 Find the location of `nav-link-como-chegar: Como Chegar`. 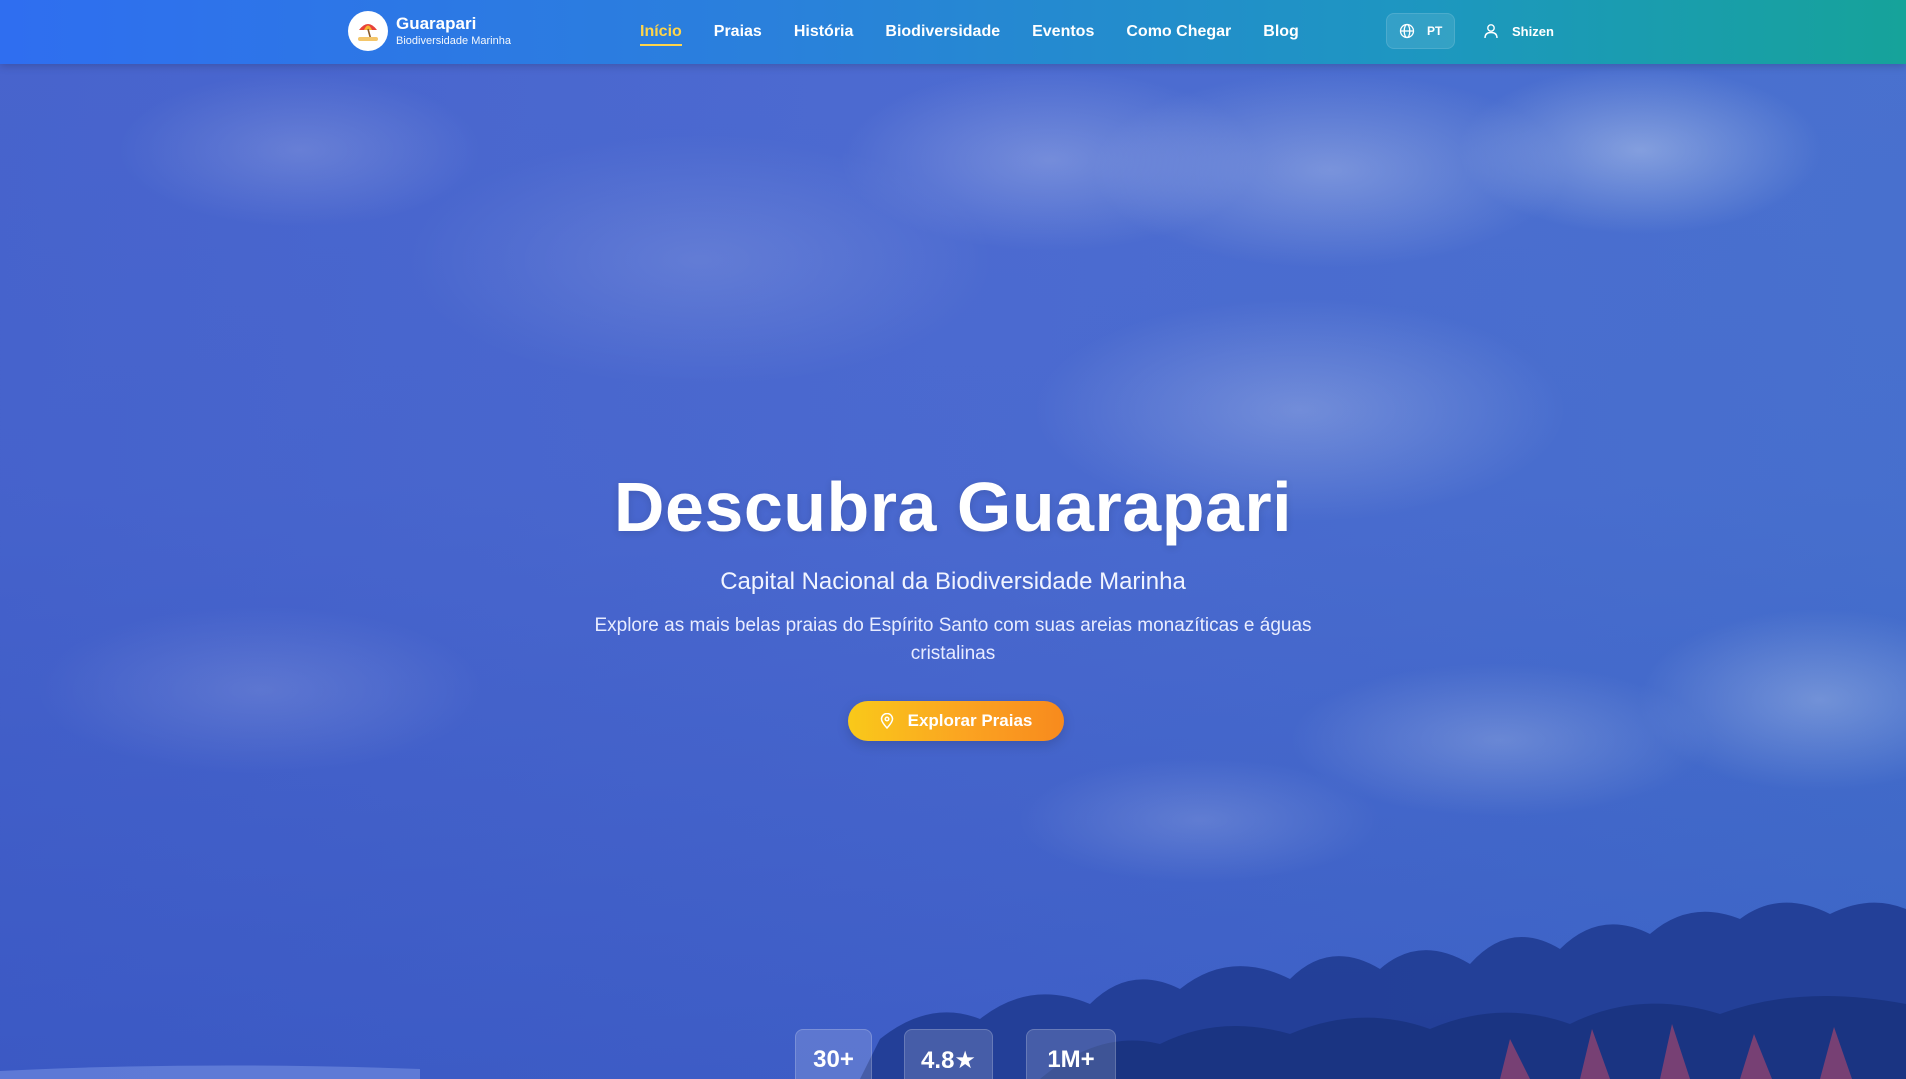

nav-link-como-chegar: Como Chegar is located at coordinates (1178, 32).